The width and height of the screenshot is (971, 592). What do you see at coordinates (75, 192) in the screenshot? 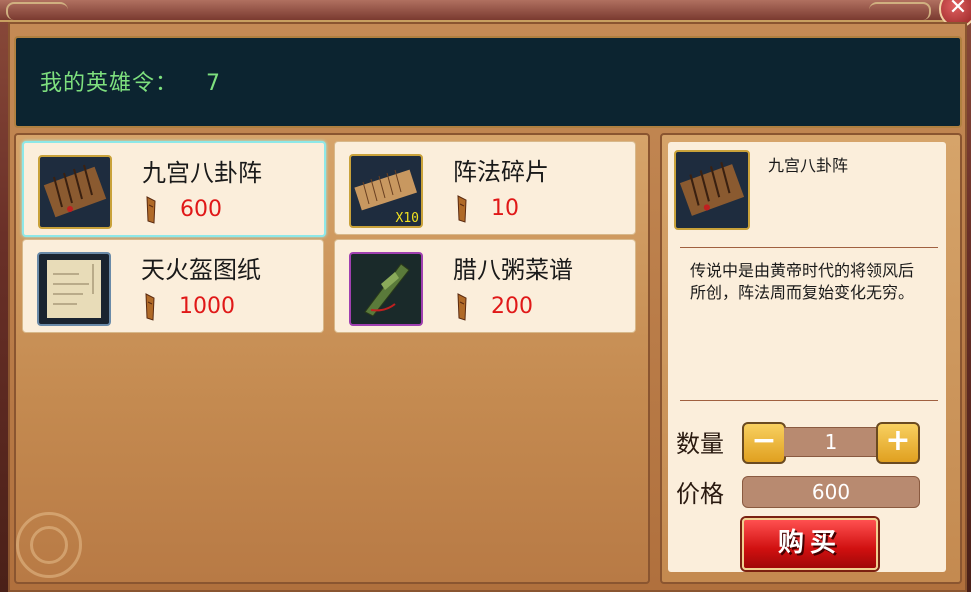
I see `scroll-book-icon` at bounding box center [75, 192].